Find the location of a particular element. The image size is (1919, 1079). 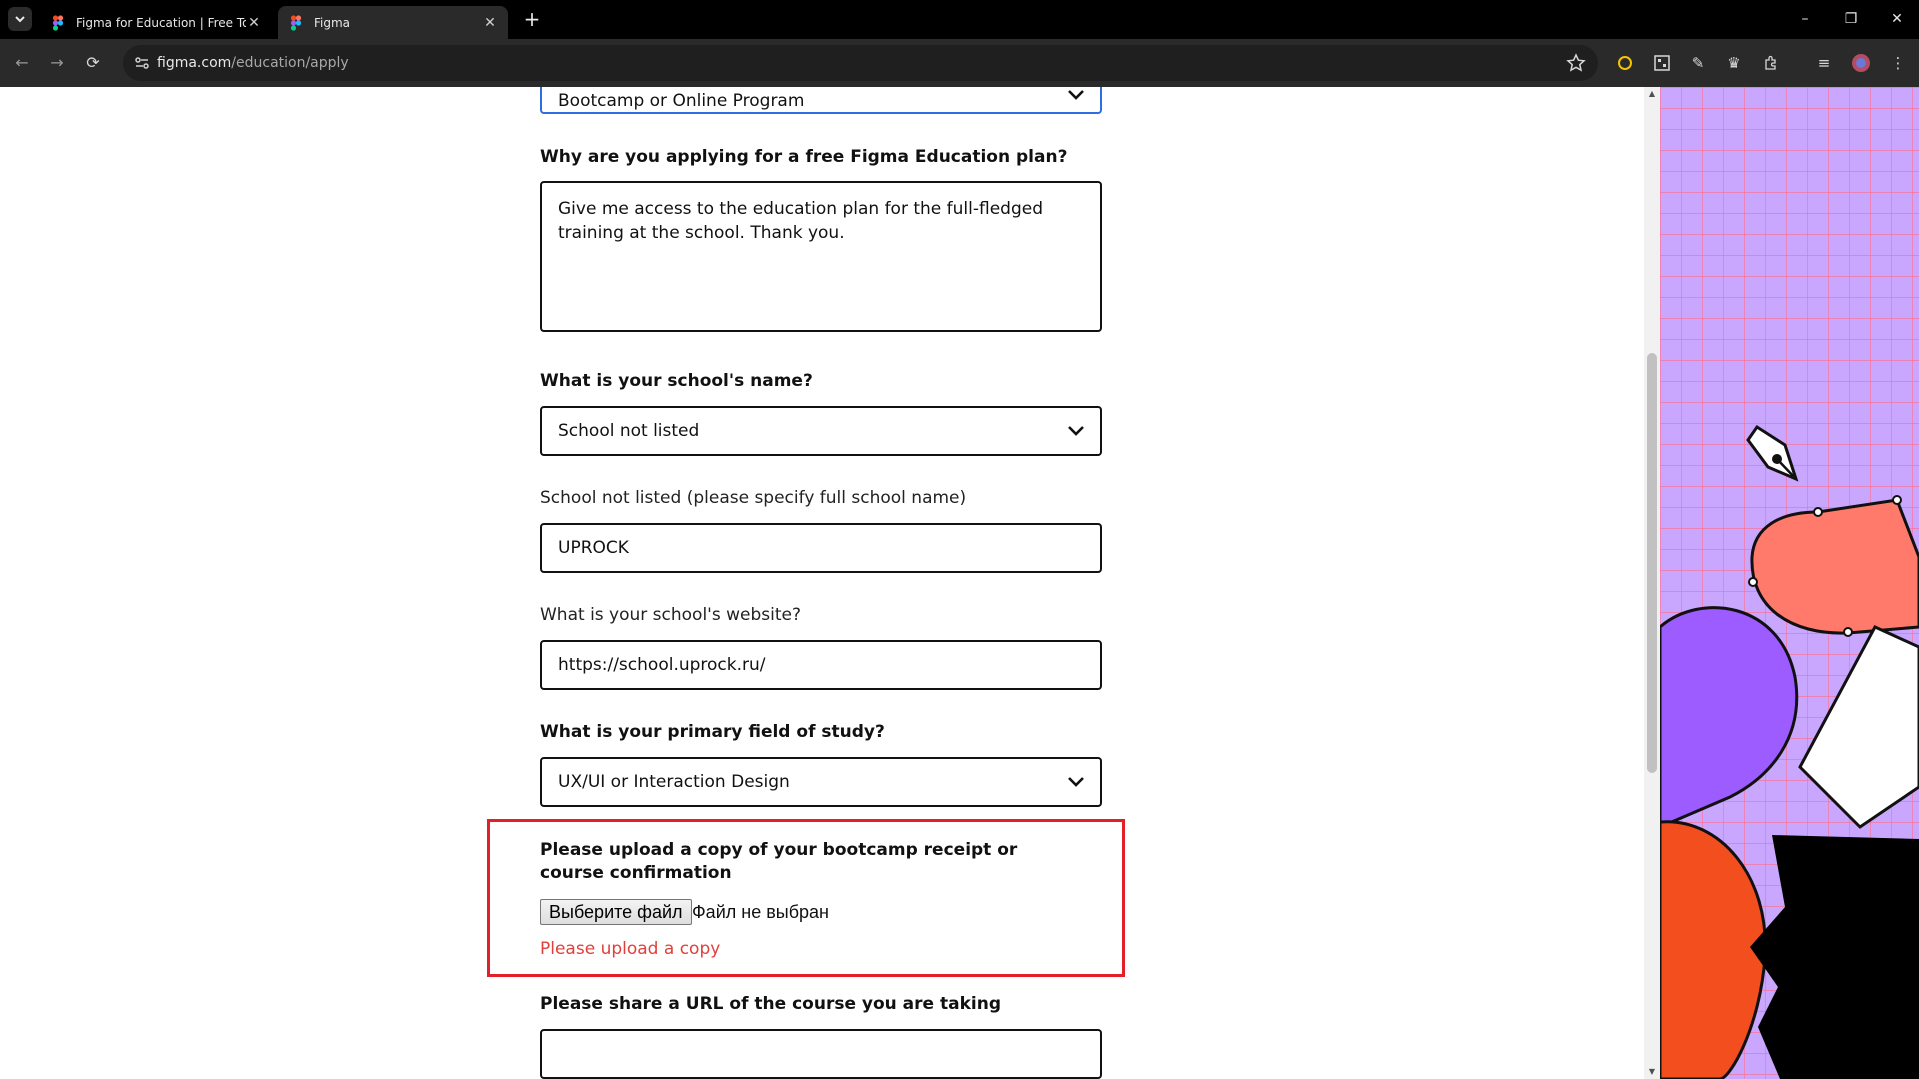

bookmark-star-icon is located at coordinates (1576, 63).